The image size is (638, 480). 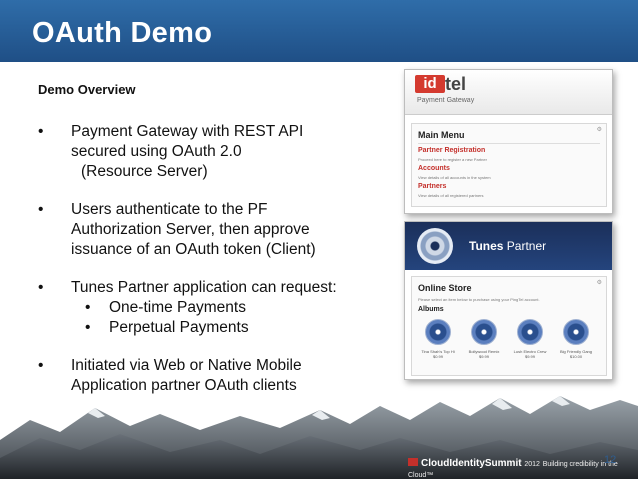 What do you see at coordinates (446, 100) in the screenshot?
I see `idtel-subtitle: Payment Gateway` at bounding box center [446, 100].